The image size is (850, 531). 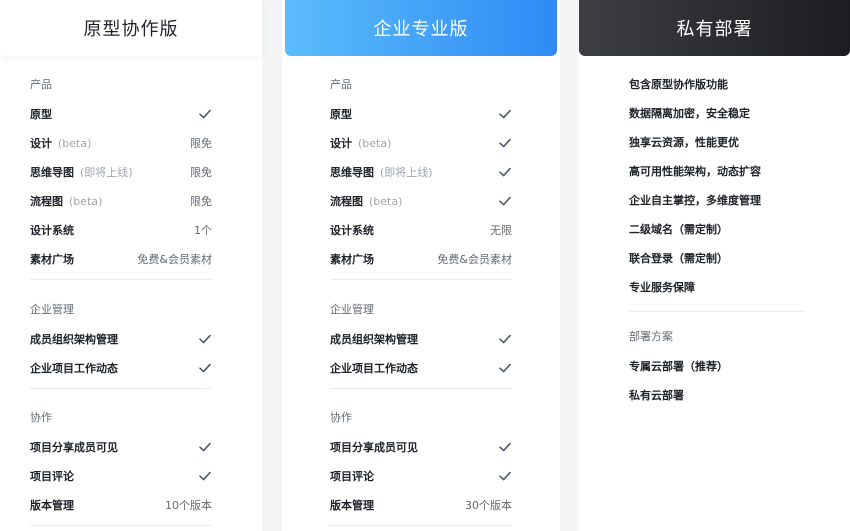 What do you see at coordinates (188, 505) in the screenshot?
I see `feature-value: 10个版本` at bounding box center [188, 505].